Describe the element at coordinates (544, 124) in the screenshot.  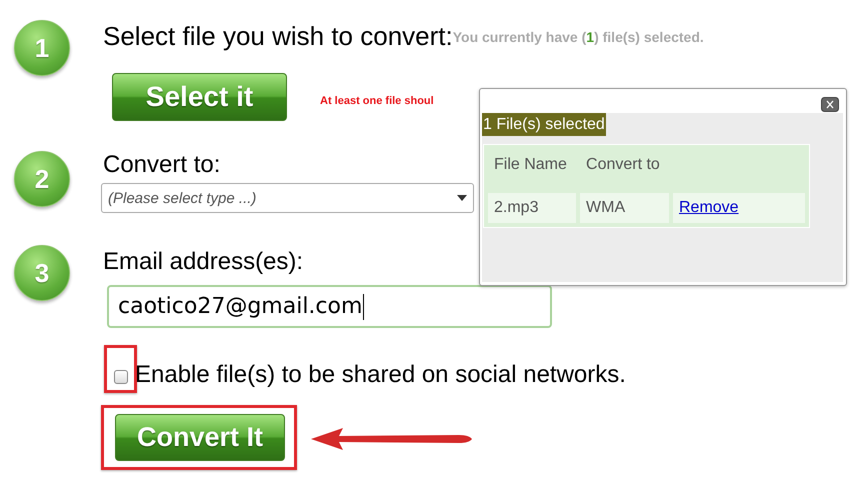
I see `selection-header: 1 File(s) selected` at that location.